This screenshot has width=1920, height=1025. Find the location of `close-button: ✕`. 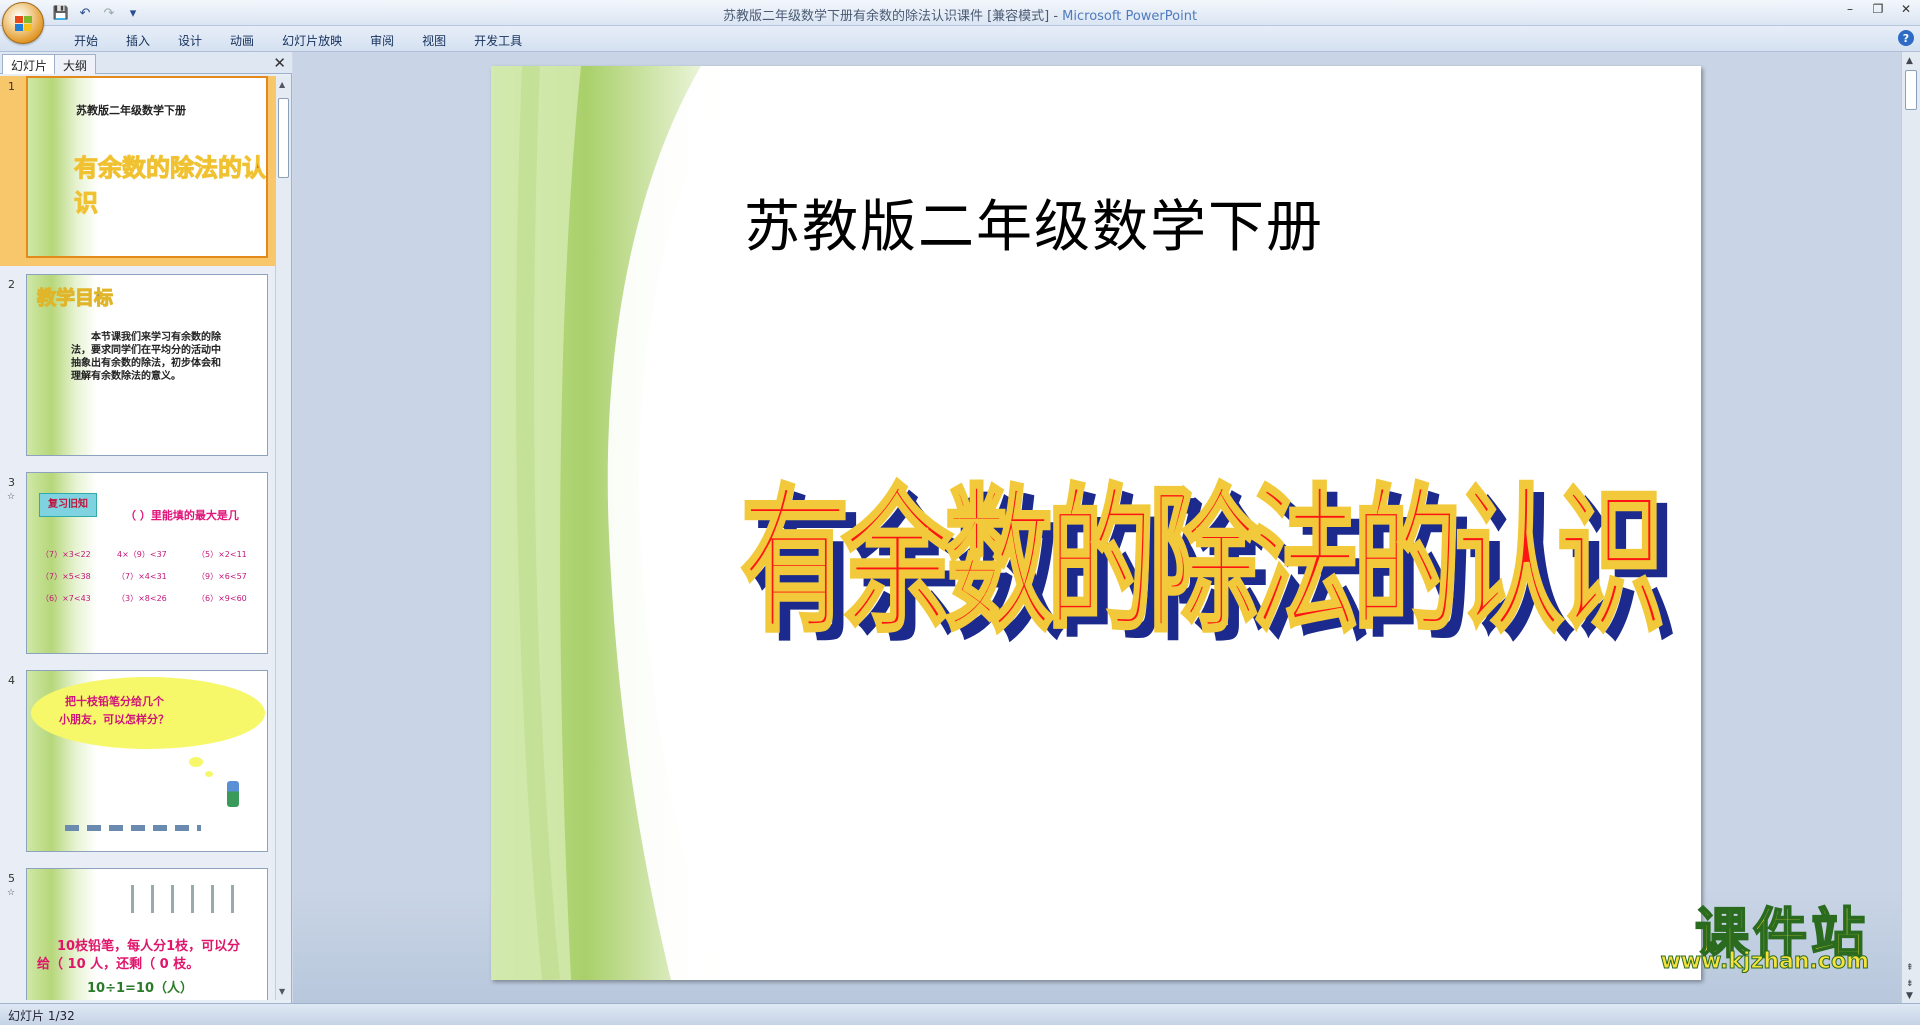

close-button: ✕ is located at coordinates (1906, 9).